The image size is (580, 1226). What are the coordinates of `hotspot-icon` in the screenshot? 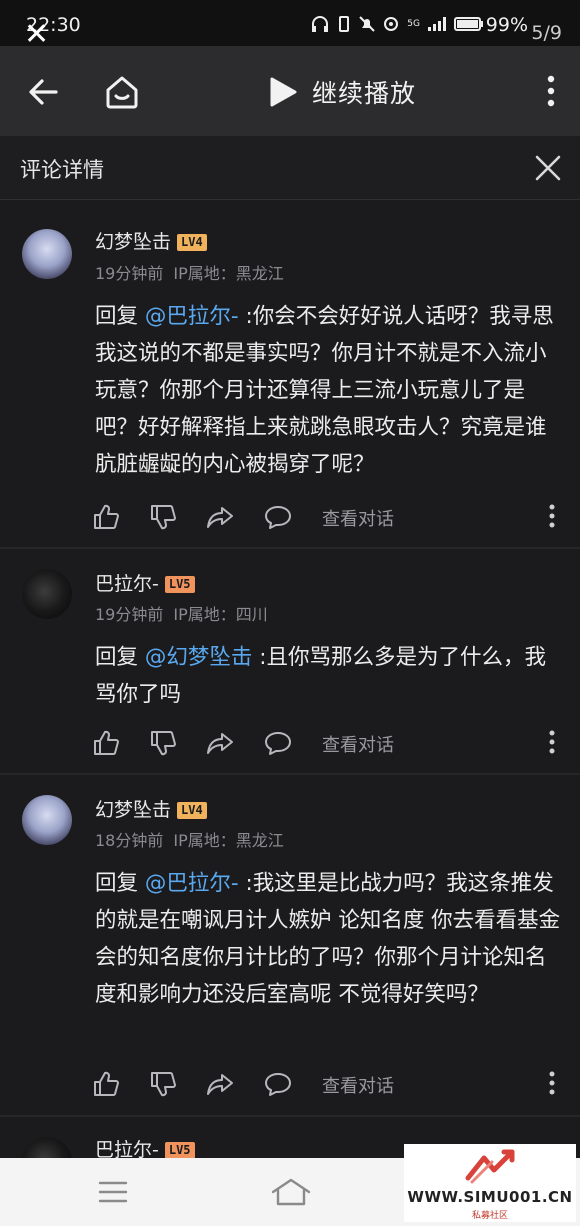 It's located at (391, 24).